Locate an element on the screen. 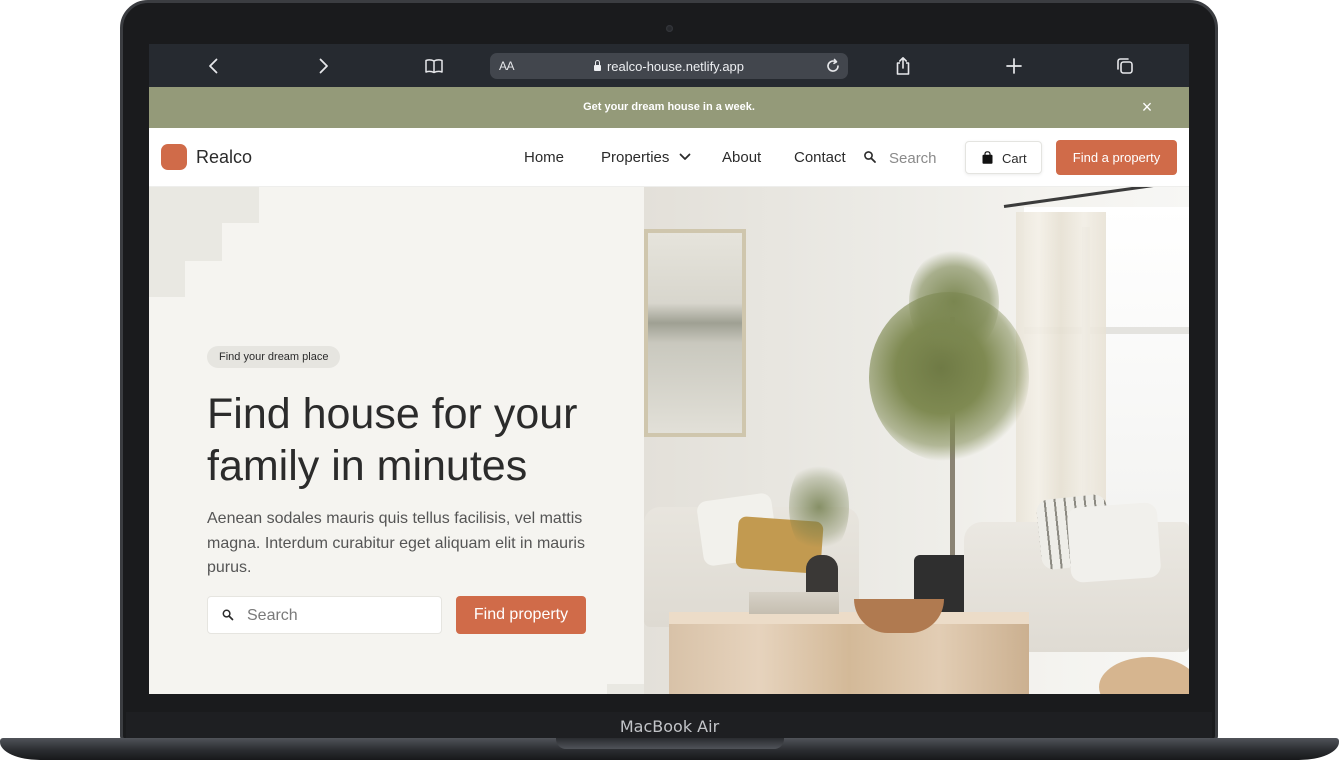 This screenshot has width=1339, height=769. banner-text: Get your dream house in a week. is located at coordinates (669, 107).